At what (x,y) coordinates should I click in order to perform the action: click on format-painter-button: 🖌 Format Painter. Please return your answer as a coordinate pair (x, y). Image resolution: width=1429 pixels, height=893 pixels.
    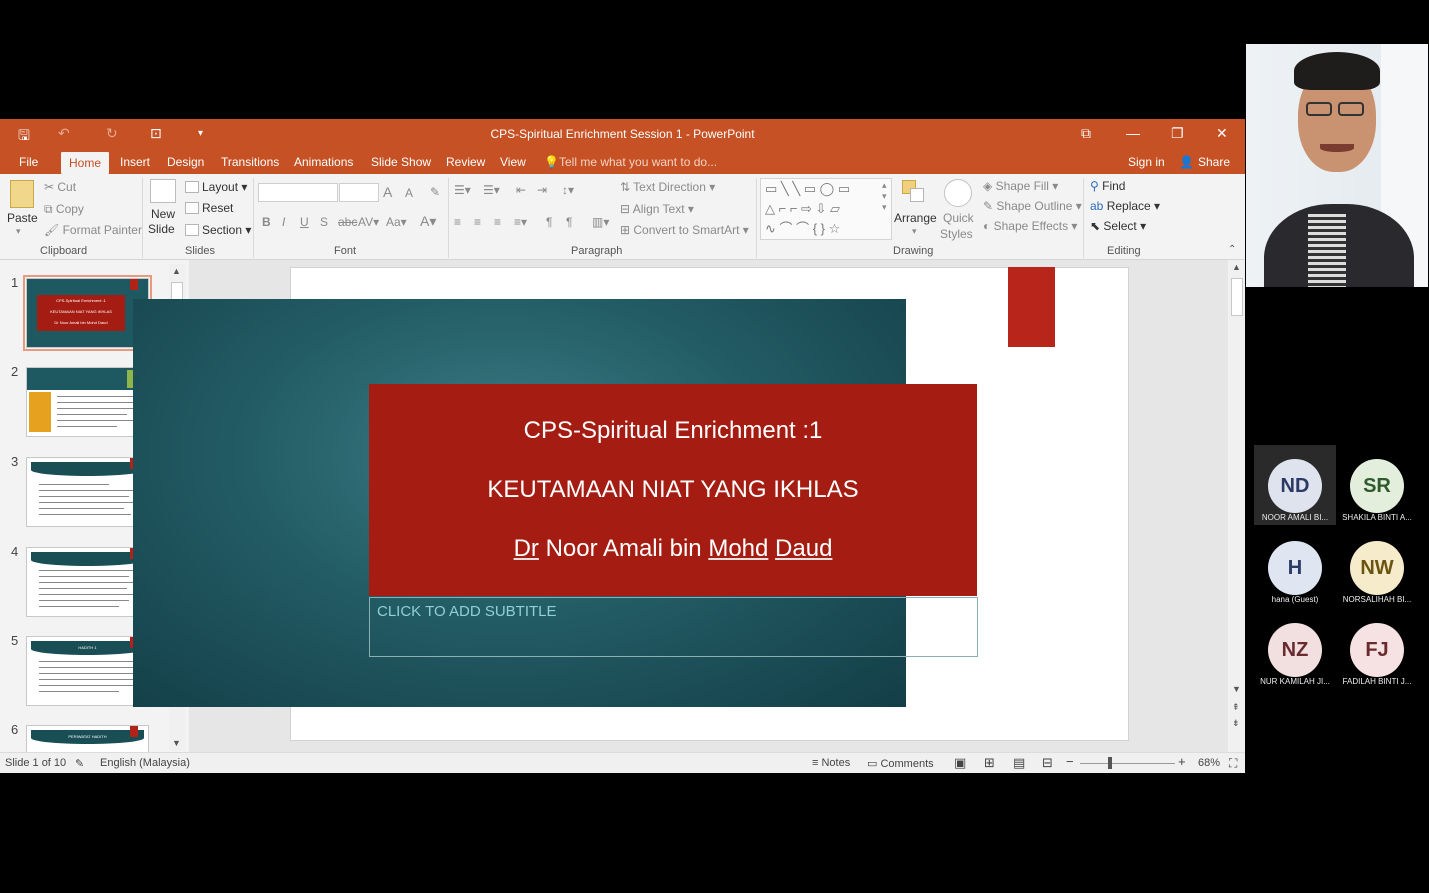
    Looking at the image, I should click on (93, 230).